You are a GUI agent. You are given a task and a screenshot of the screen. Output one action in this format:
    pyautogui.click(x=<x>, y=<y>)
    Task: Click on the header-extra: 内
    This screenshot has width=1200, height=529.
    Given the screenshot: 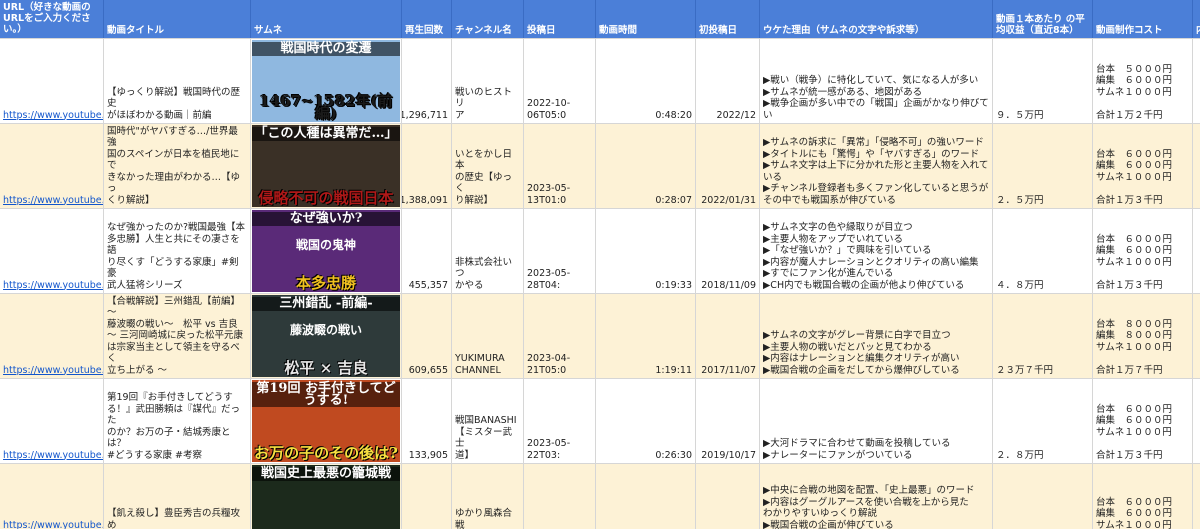 What is the action you would take?
    pyautogui.click(x=1196, y=19)
    